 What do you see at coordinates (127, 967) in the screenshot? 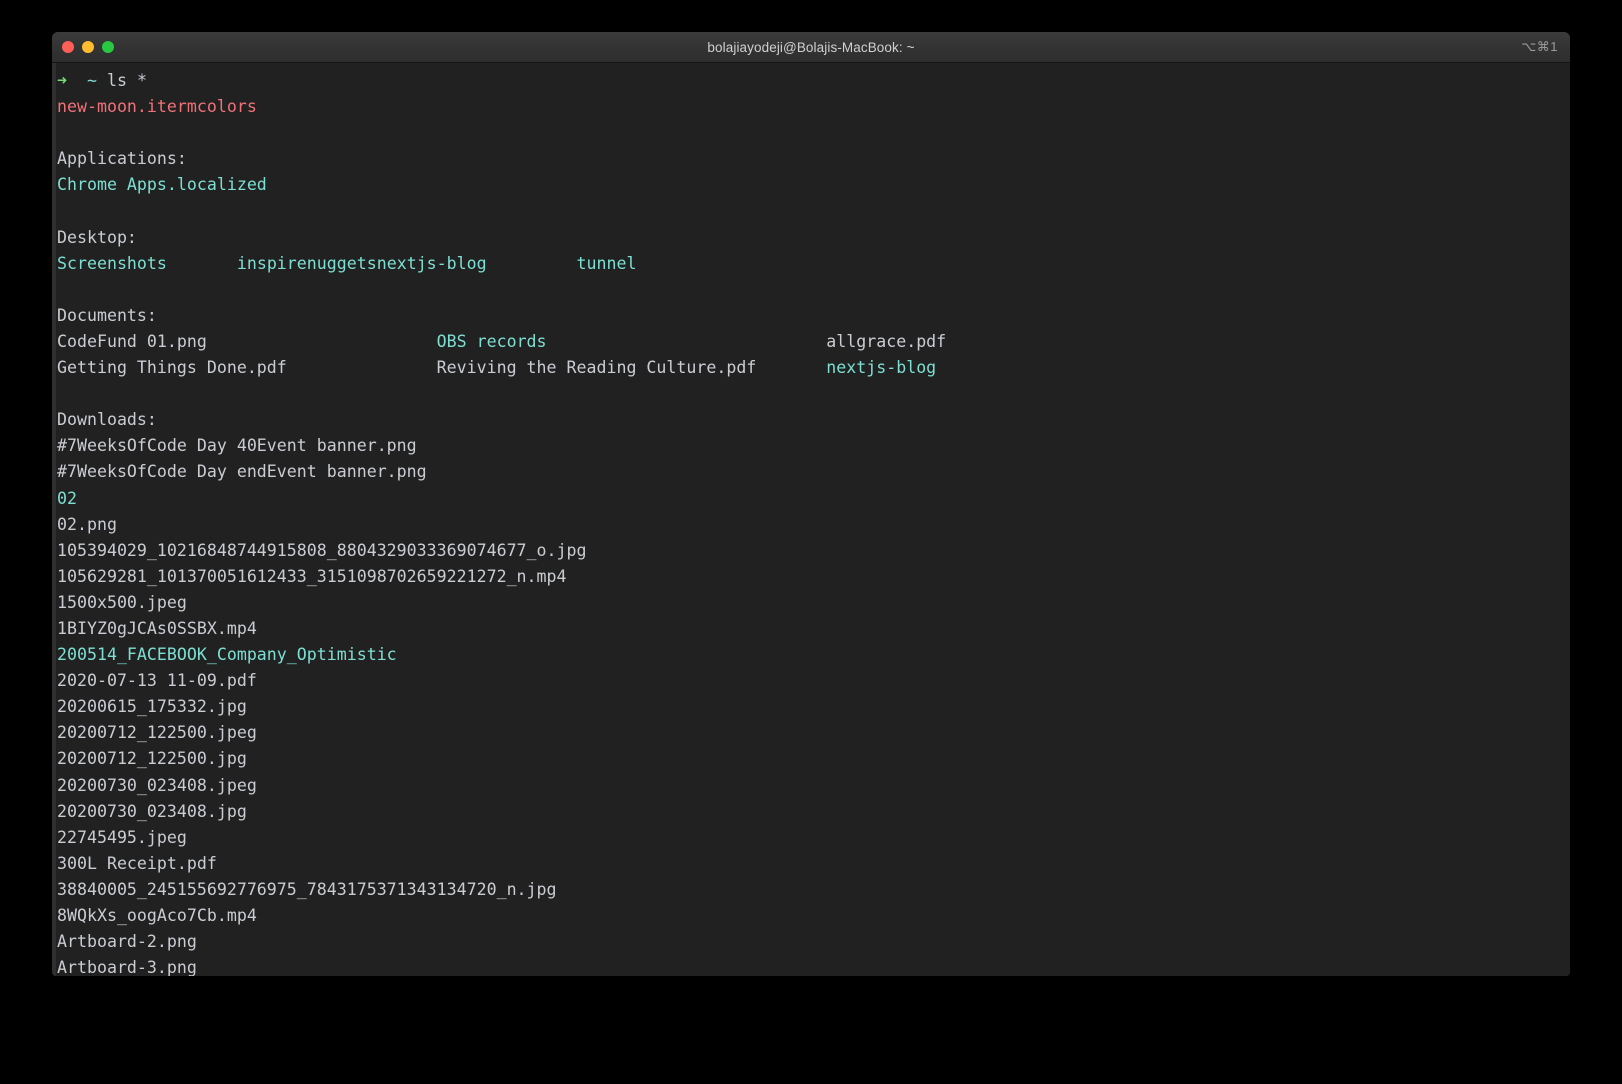
I see `file-entry: Artboard-3.png` at bounding box center [127, 967].